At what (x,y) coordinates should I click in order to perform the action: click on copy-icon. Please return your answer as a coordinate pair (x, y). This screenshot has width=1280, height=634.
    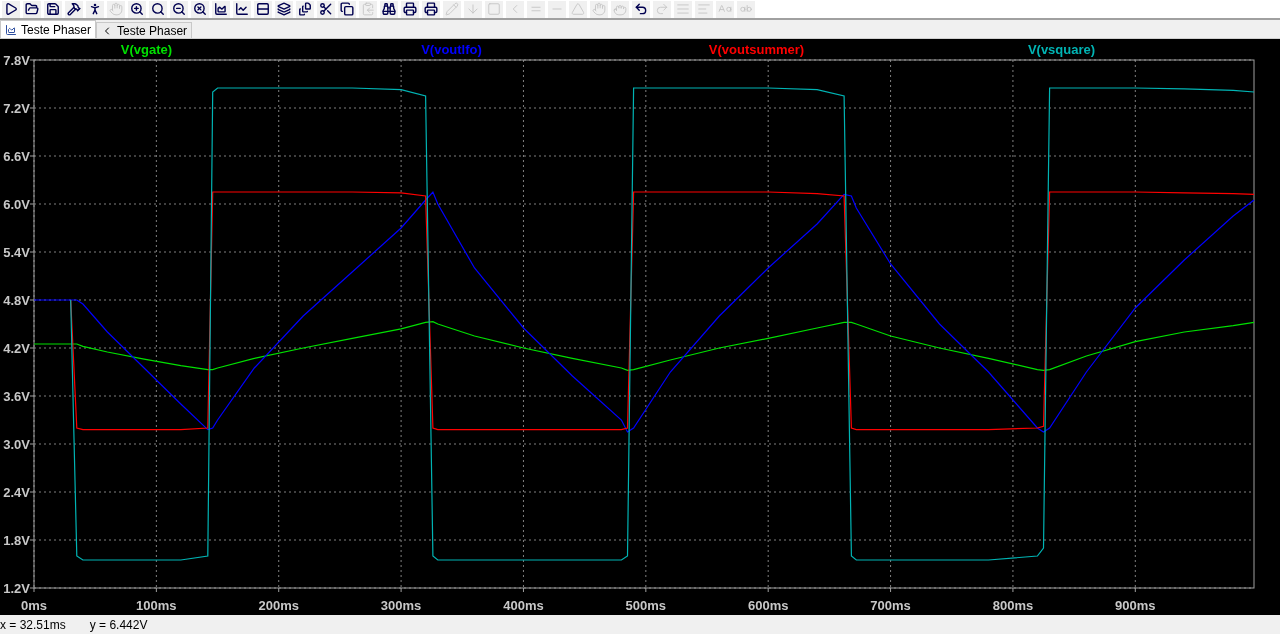
    Looking at the image, I should click on (347, 9).